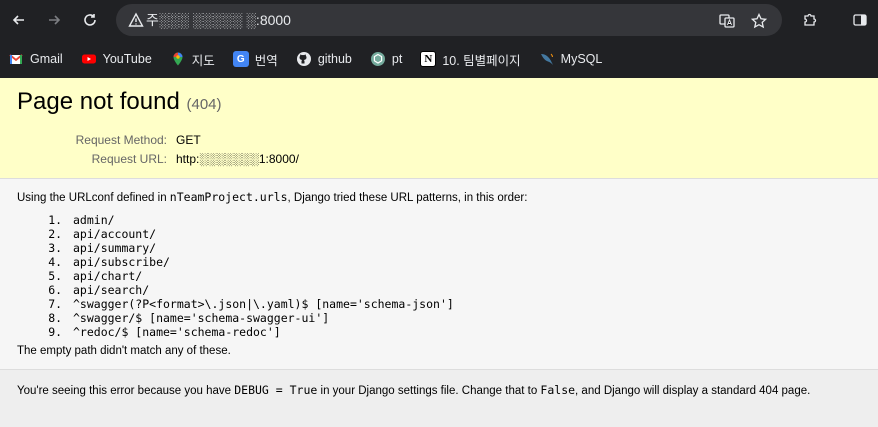 This screenshot has width=878, height=427. What do you see at coordinates (16, 59) in the screenshot?
I see `gmail-icon` at bounding box center [16, 59].